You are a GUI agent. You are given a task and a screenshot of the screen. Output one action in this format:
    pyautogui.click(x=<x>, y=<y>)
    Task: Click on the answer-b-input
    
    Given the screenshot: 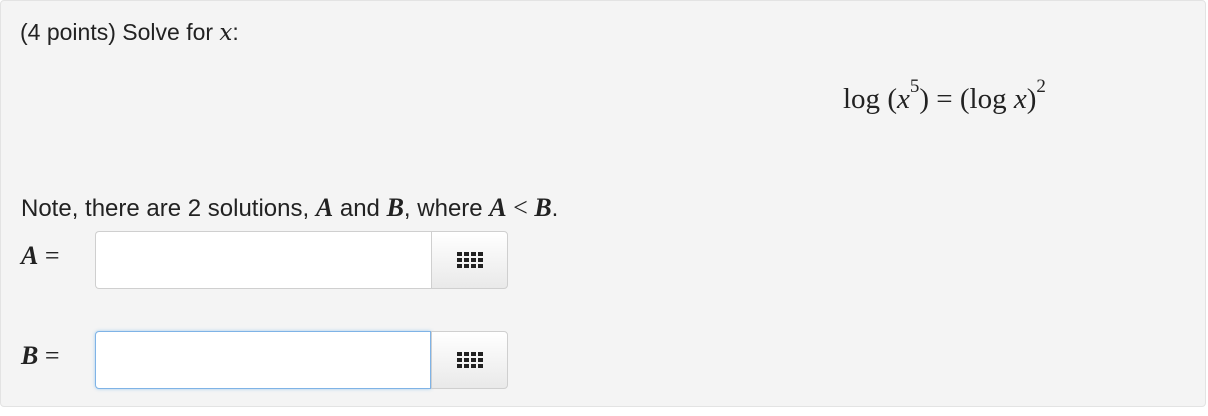 What is the action you would take?
    pyautogui.click(x=263, y=360)
    